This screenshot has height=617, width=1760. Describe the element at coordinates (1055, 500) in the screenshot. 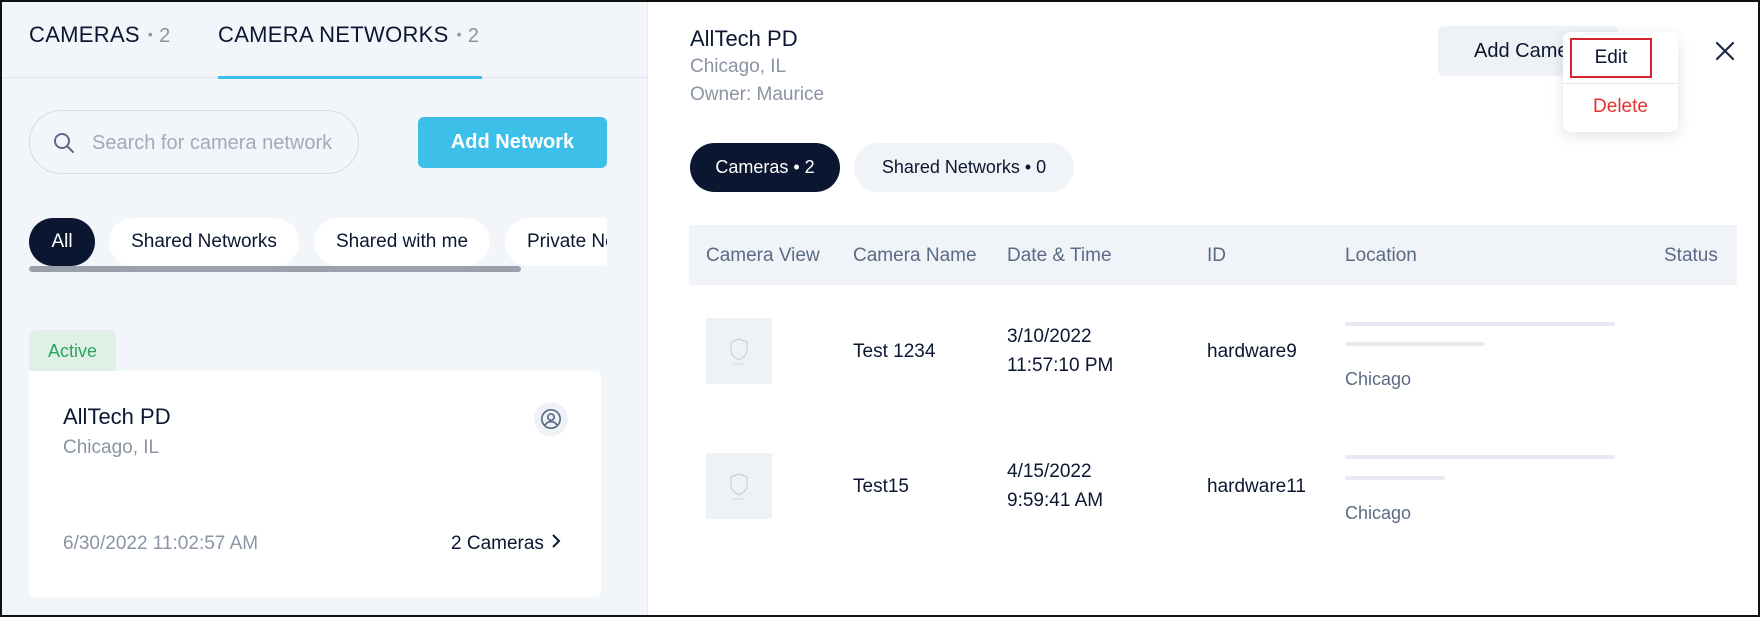

I see `camera-time: 9:59:41 AM` at that location.